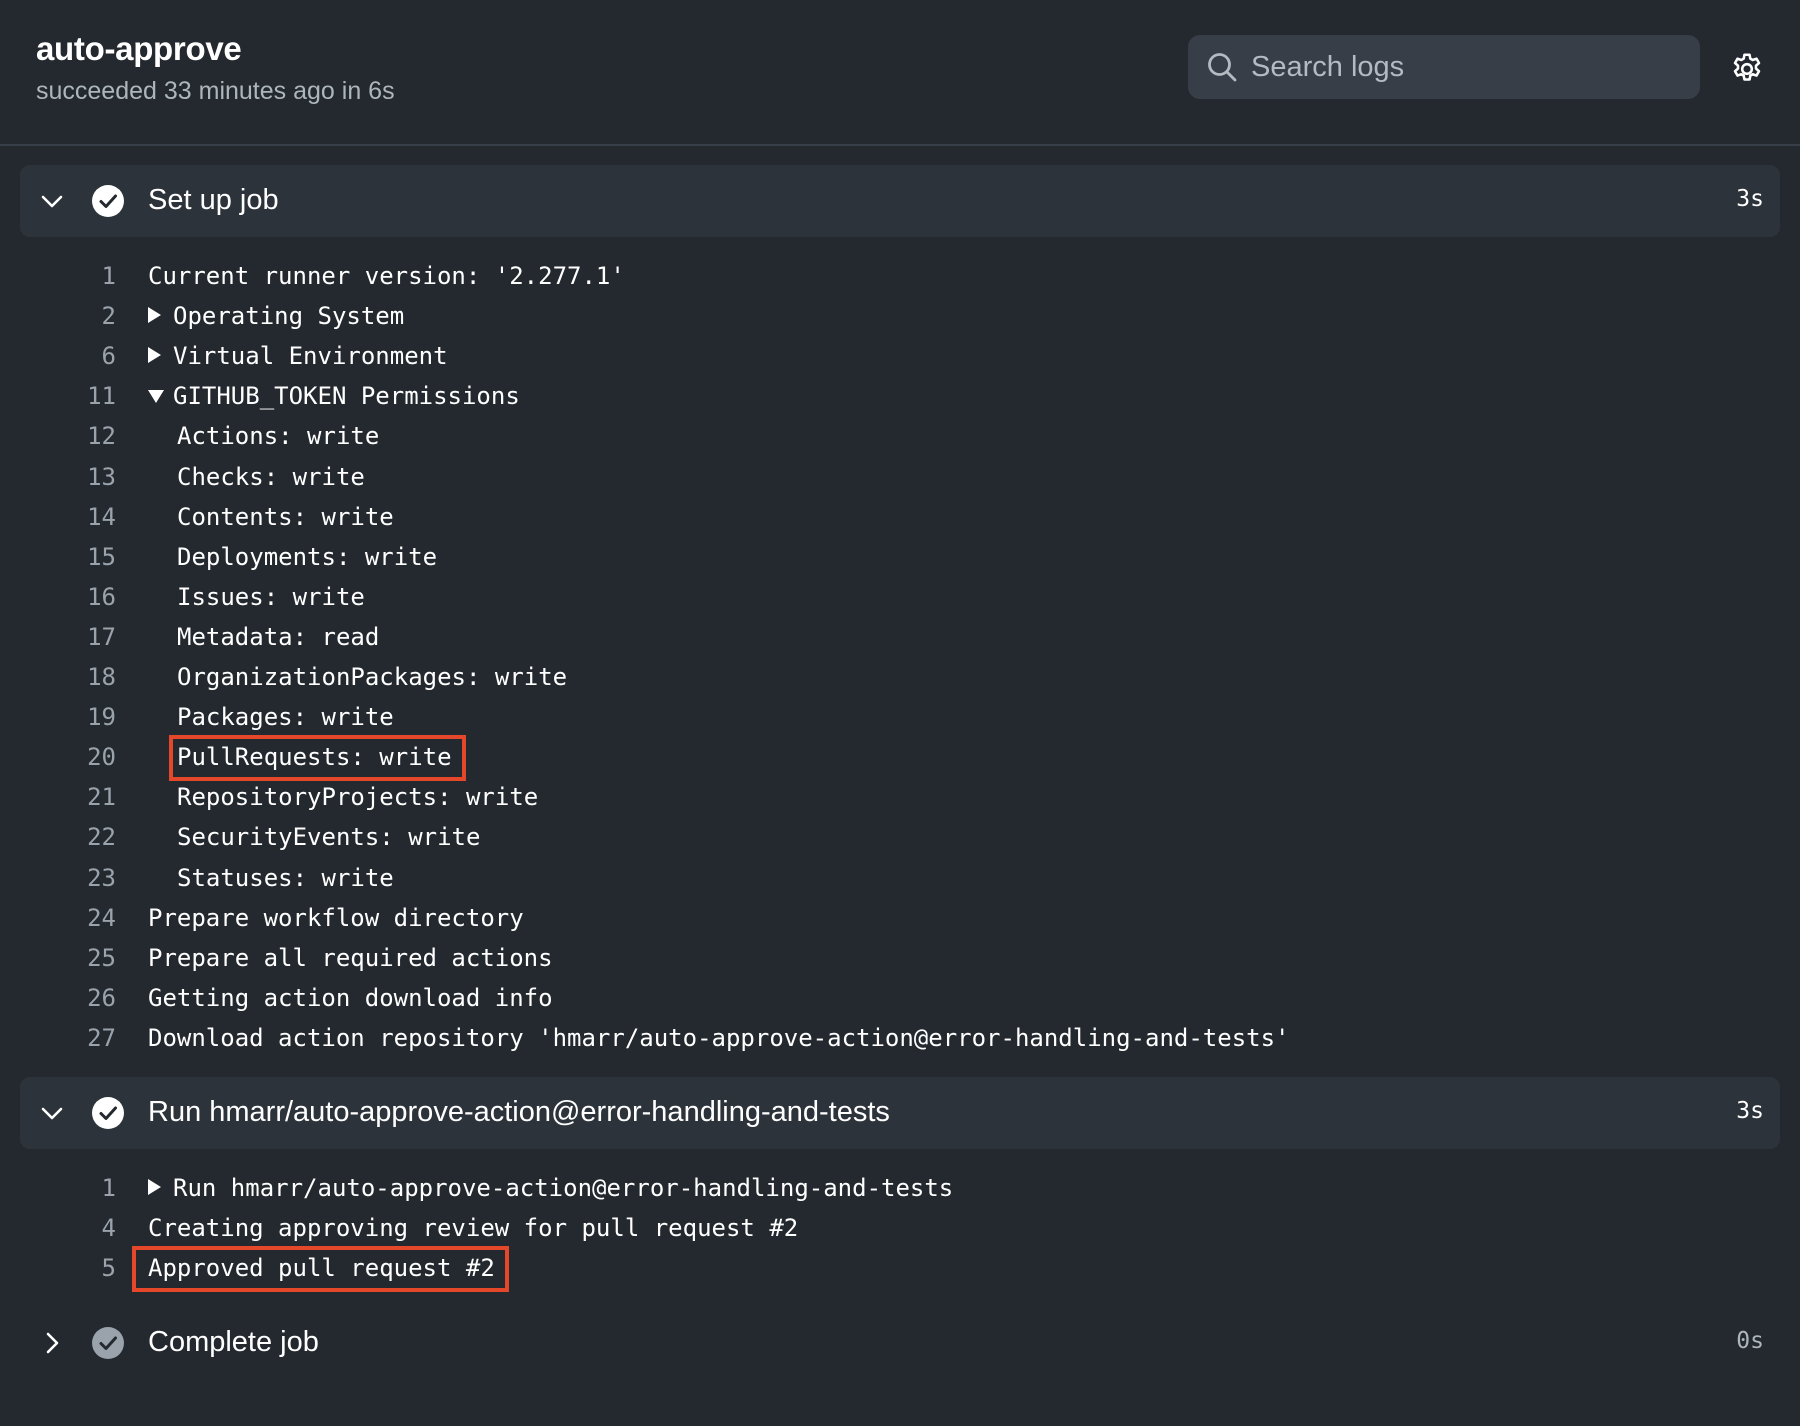 The width and height of the screenshot is (1800, 1426). I want to click on search-box, so click(1444, 67).